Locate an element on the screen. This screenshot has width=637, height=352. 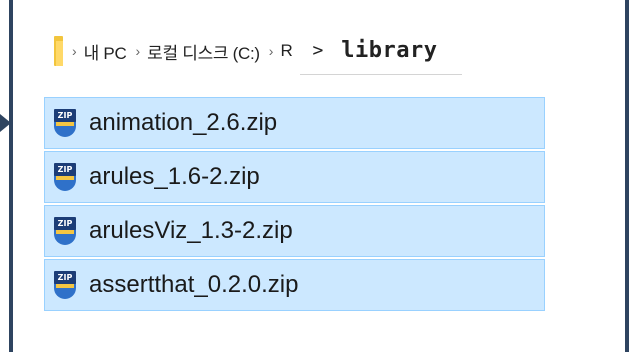
file-name: arulesViz_1.3-2.zip is located at coordinates (191, 230).